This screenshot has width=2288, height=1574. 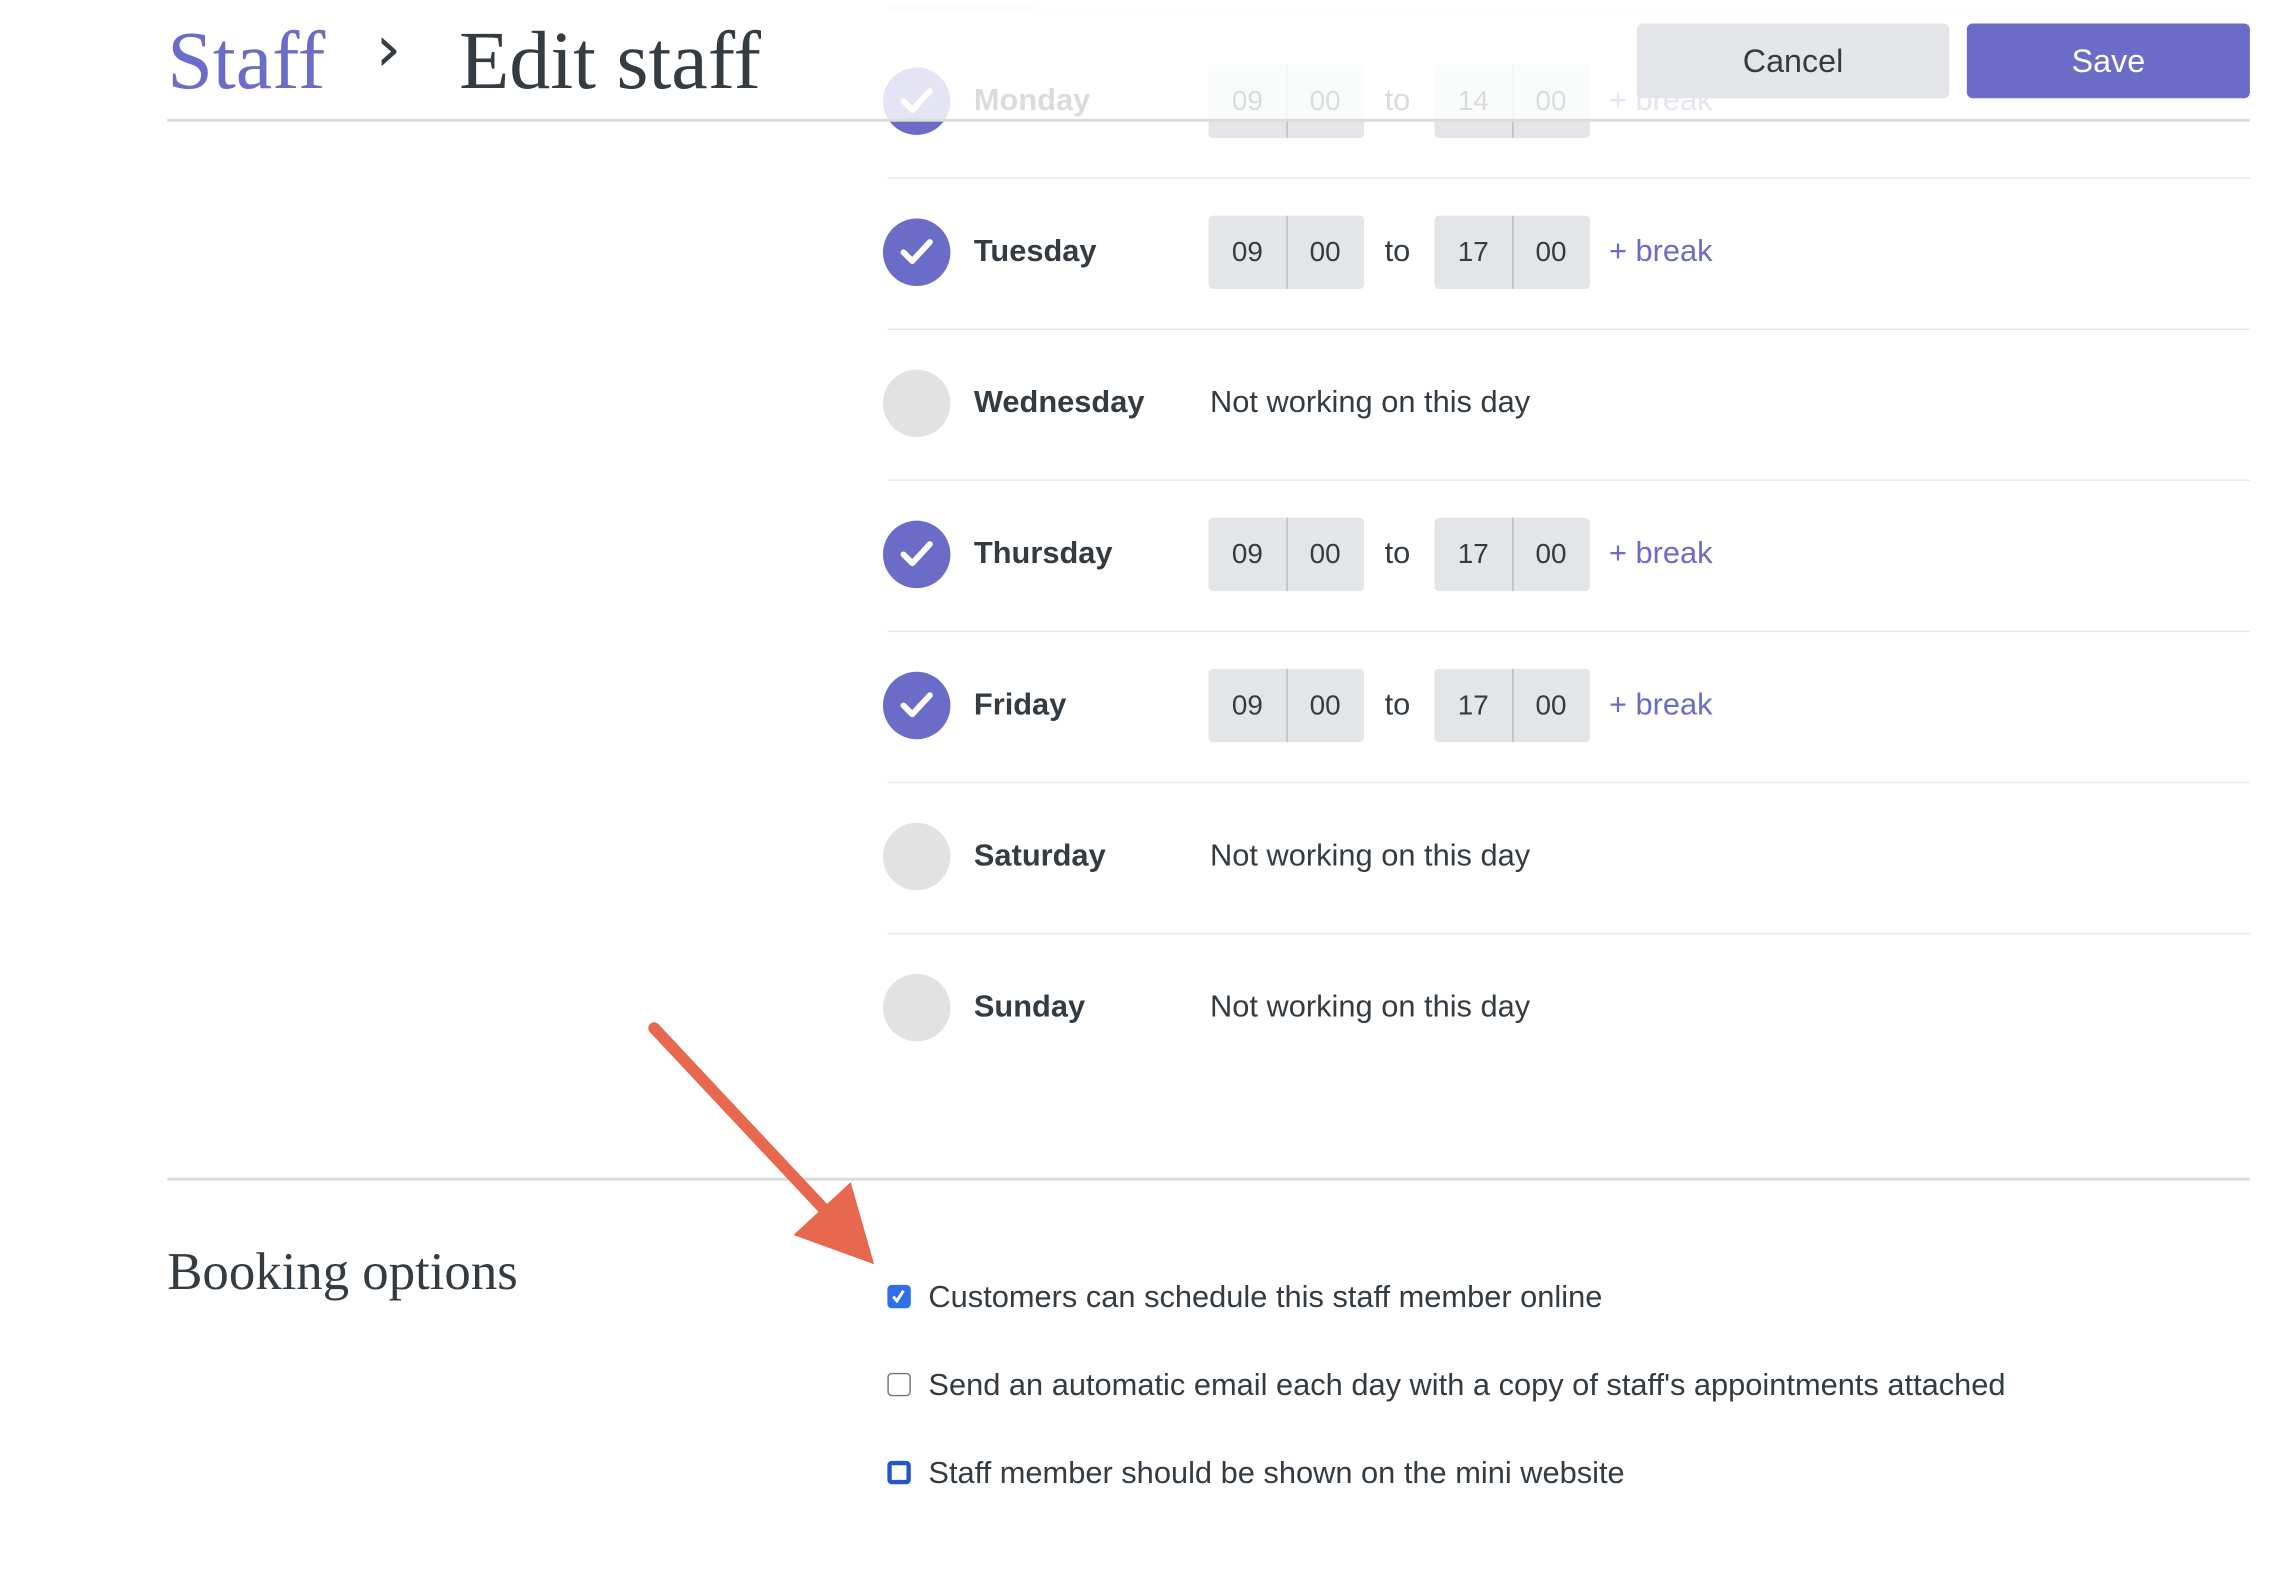 I want to click on annotation-arrow-icon, so click(x=761, y=1143).